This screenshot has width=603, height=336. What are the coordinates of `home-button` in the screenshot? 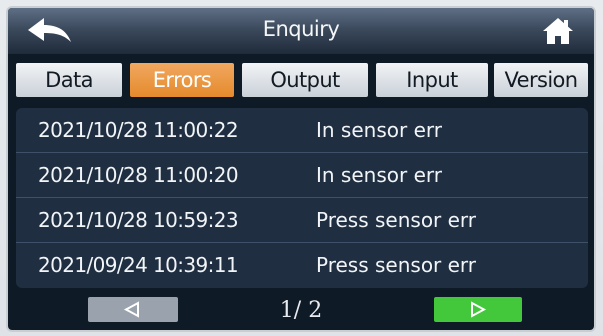 It's located at (558, 31).